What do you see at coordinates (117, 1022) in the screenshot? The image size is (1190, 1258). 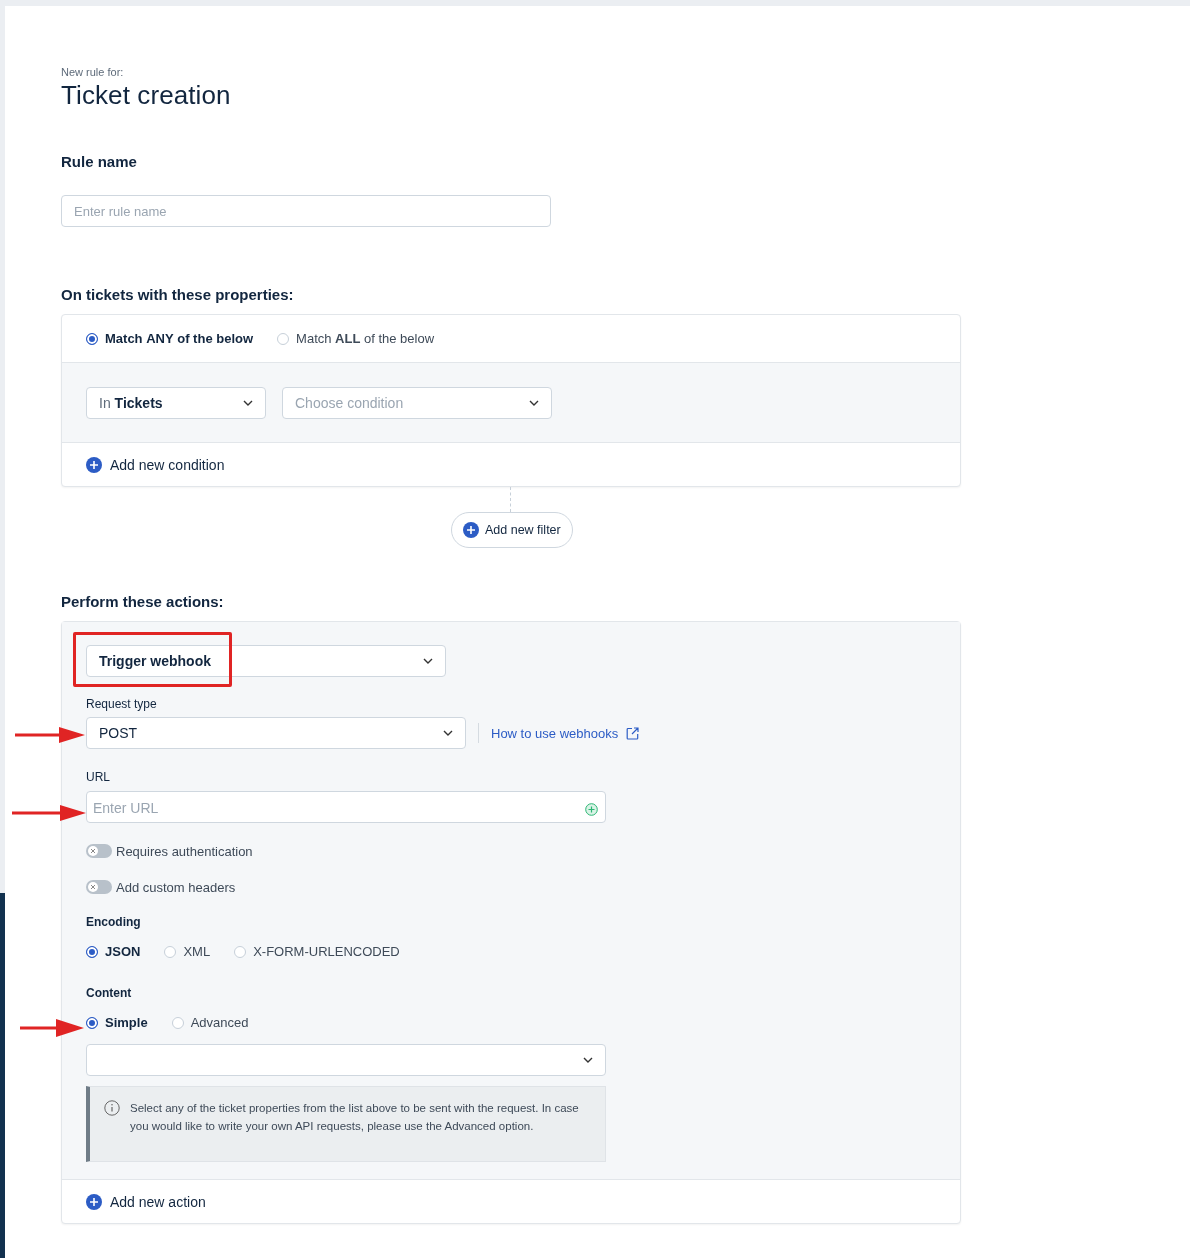 I see `content-option: Simple` at bounding box center [117, 1022].